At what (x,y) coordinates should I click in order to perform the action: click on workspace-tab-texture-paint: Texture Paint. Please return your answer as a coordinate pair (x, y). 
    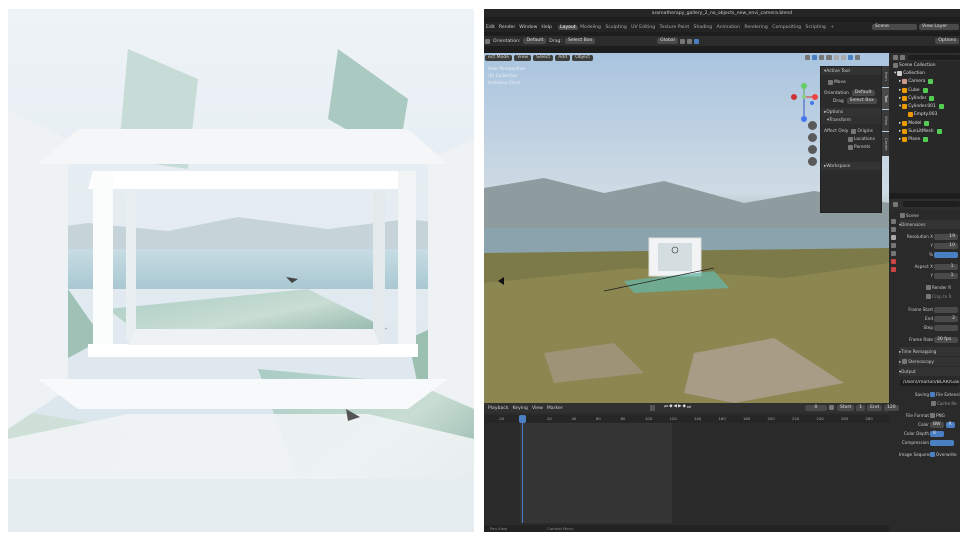
    Looking at the image, I should click on (674, 27).